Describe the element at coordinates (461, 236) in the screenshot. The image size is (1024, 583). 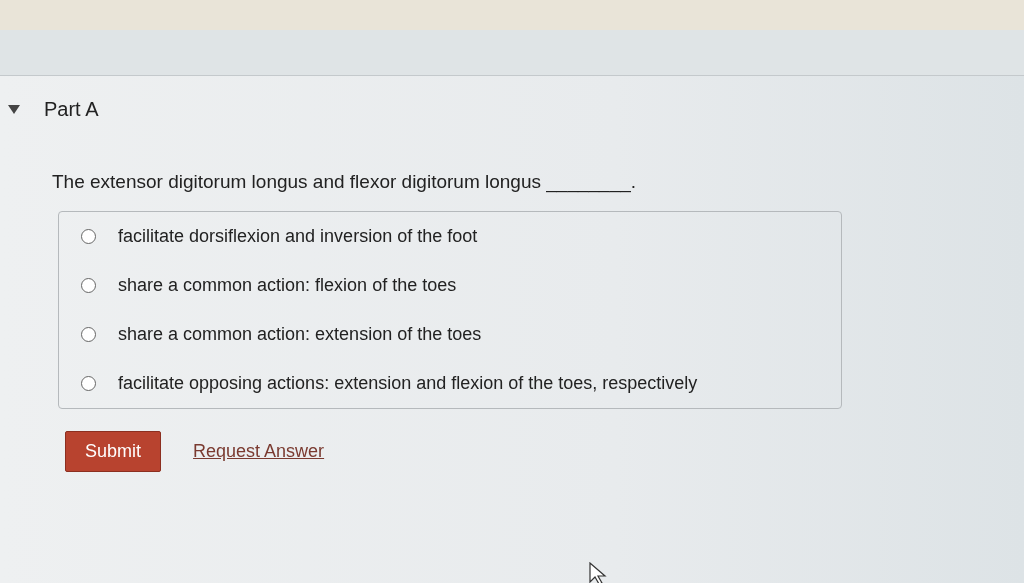
I see `answer-option: facilitate dorsiflexion and inversion of the foot` at that location.